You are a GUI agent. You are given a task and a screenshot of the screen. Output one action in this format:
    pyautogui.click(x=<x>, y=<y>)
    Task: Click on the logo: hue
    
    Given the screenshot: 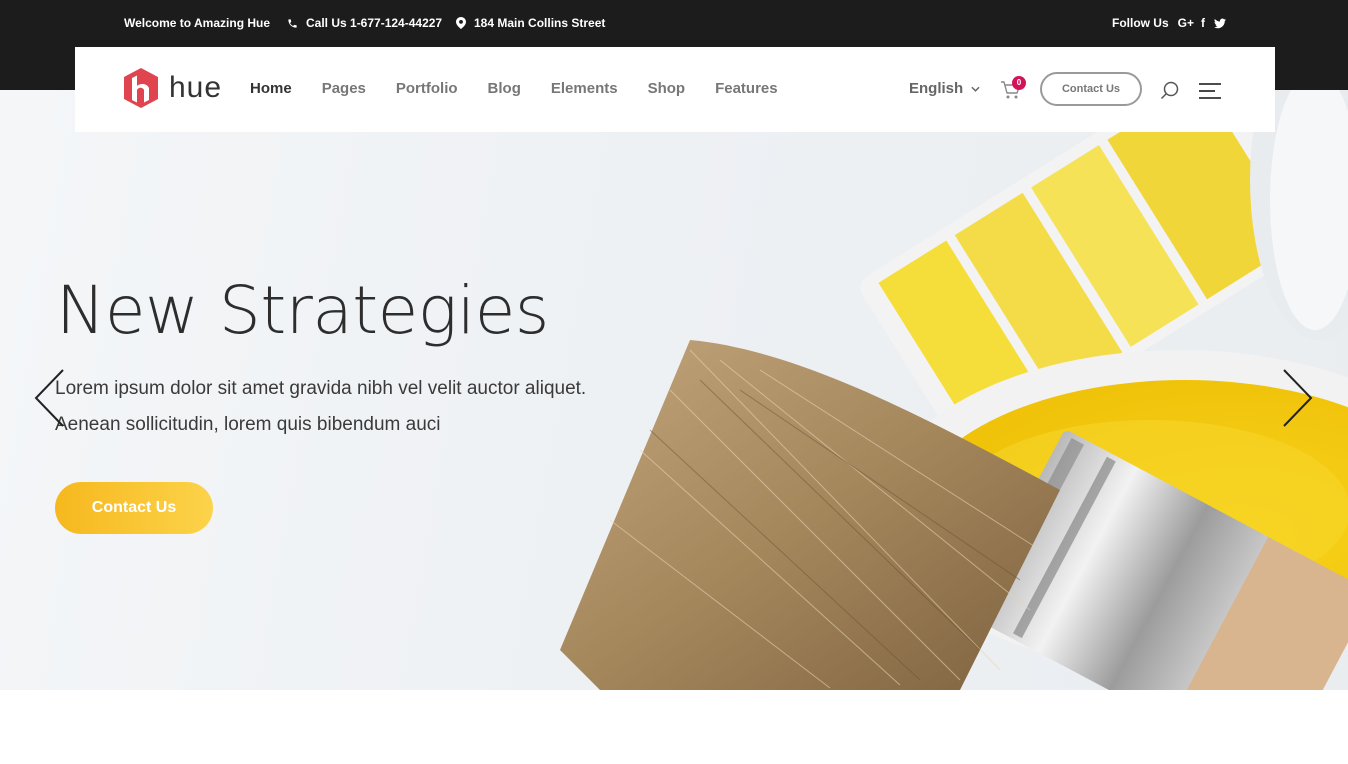 What is the action you would take?
    pyautogui.click(x=172, y=88)
    